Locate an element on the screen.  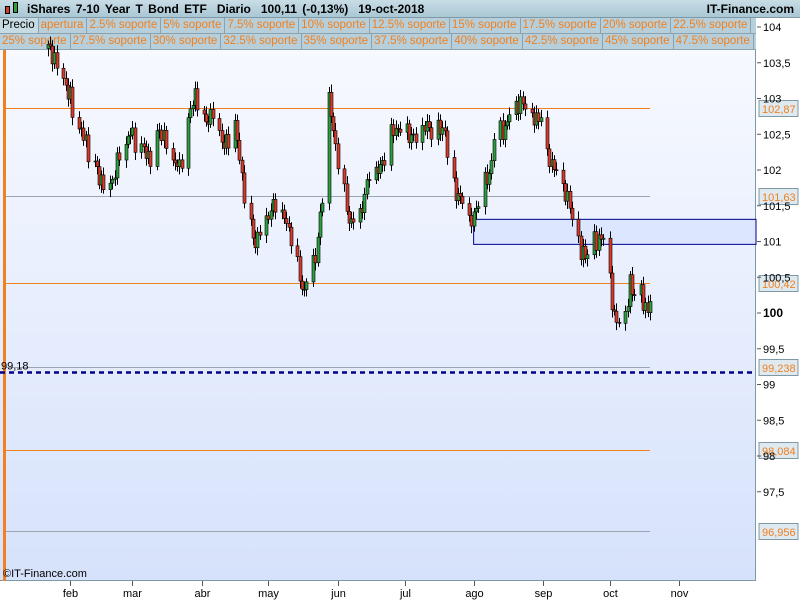
y-tick-label: 103,5 is located at coordinates (777, 64).